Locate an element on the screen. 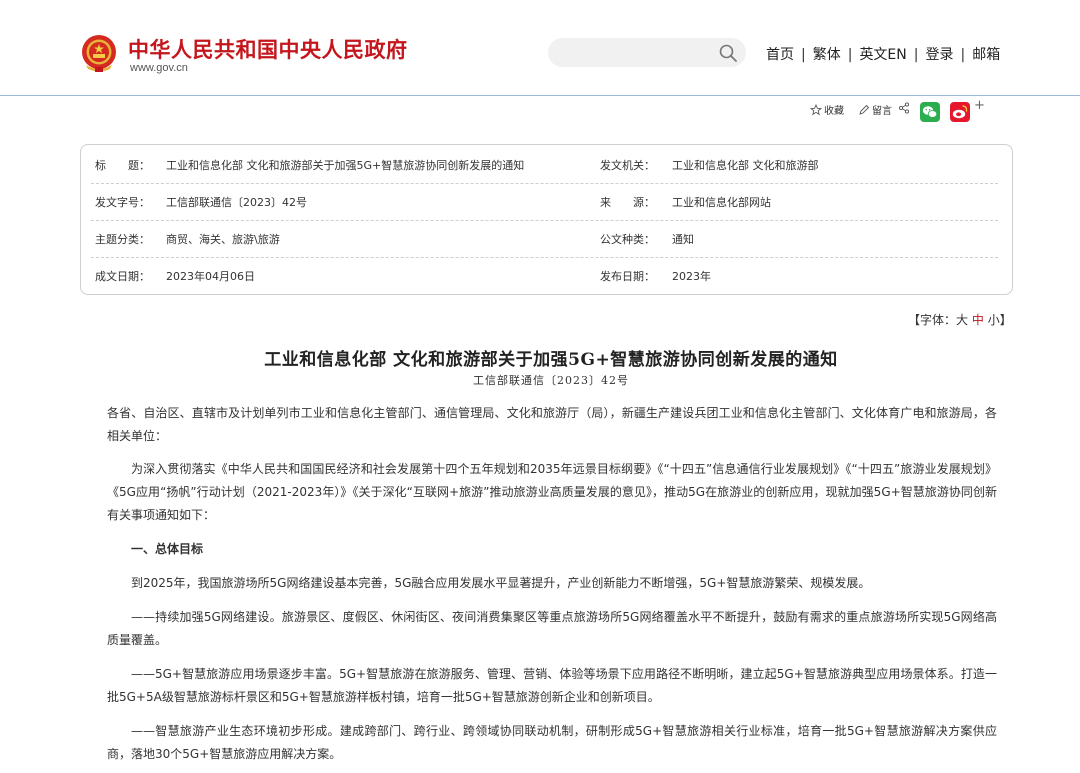  title-value: 工业和信息化部 文化和旅游部关于加强5G+智慧旅游协同创新发展的通知 is located at coordinates (345, 165).